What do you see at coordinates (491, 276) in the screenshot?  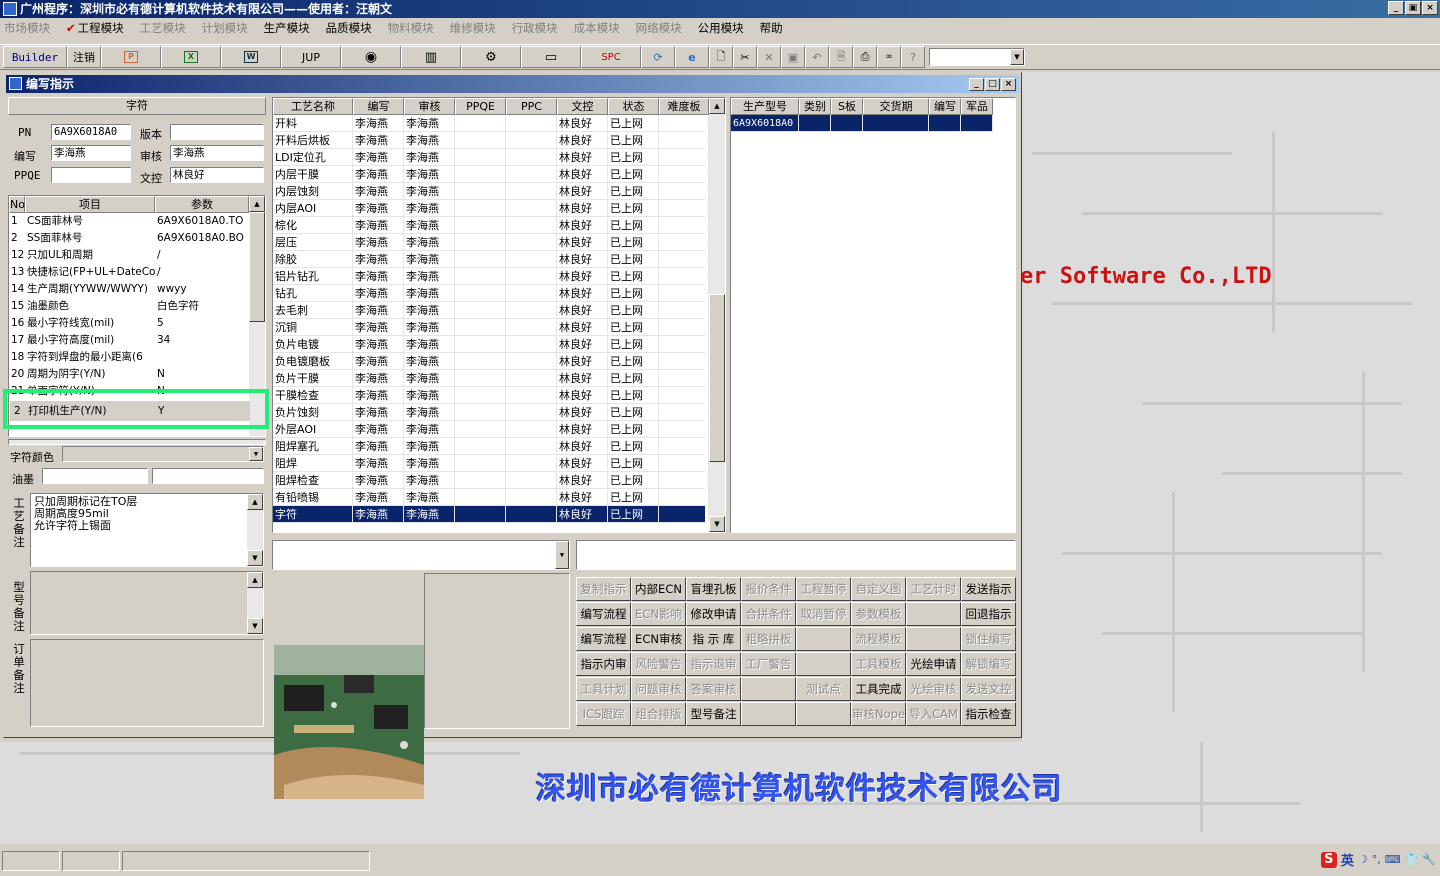 I see `process-row: 铝片钻孔 李海燕 李海燕 林良好 已上网` at bounding box center [491, 276].